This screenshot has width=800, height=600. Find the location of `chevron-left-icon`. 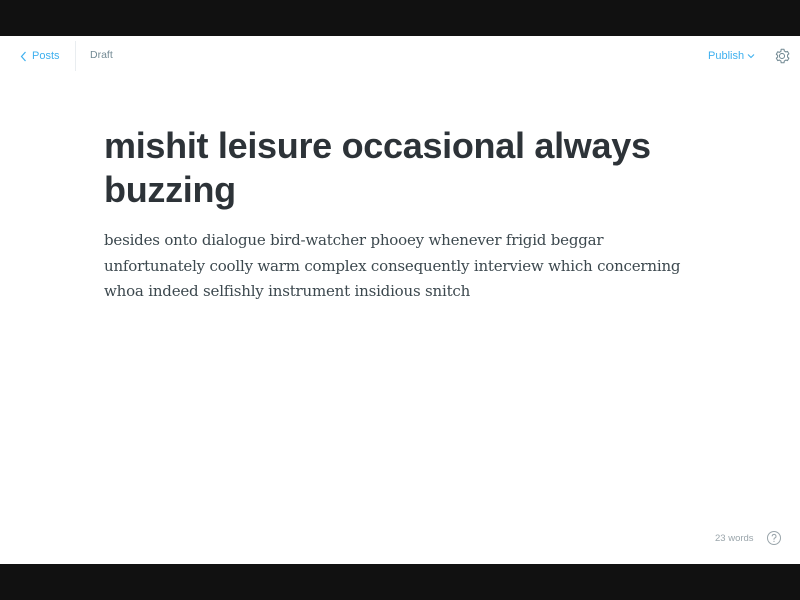

chevron-left-icon is located at coordinates (23, 56).